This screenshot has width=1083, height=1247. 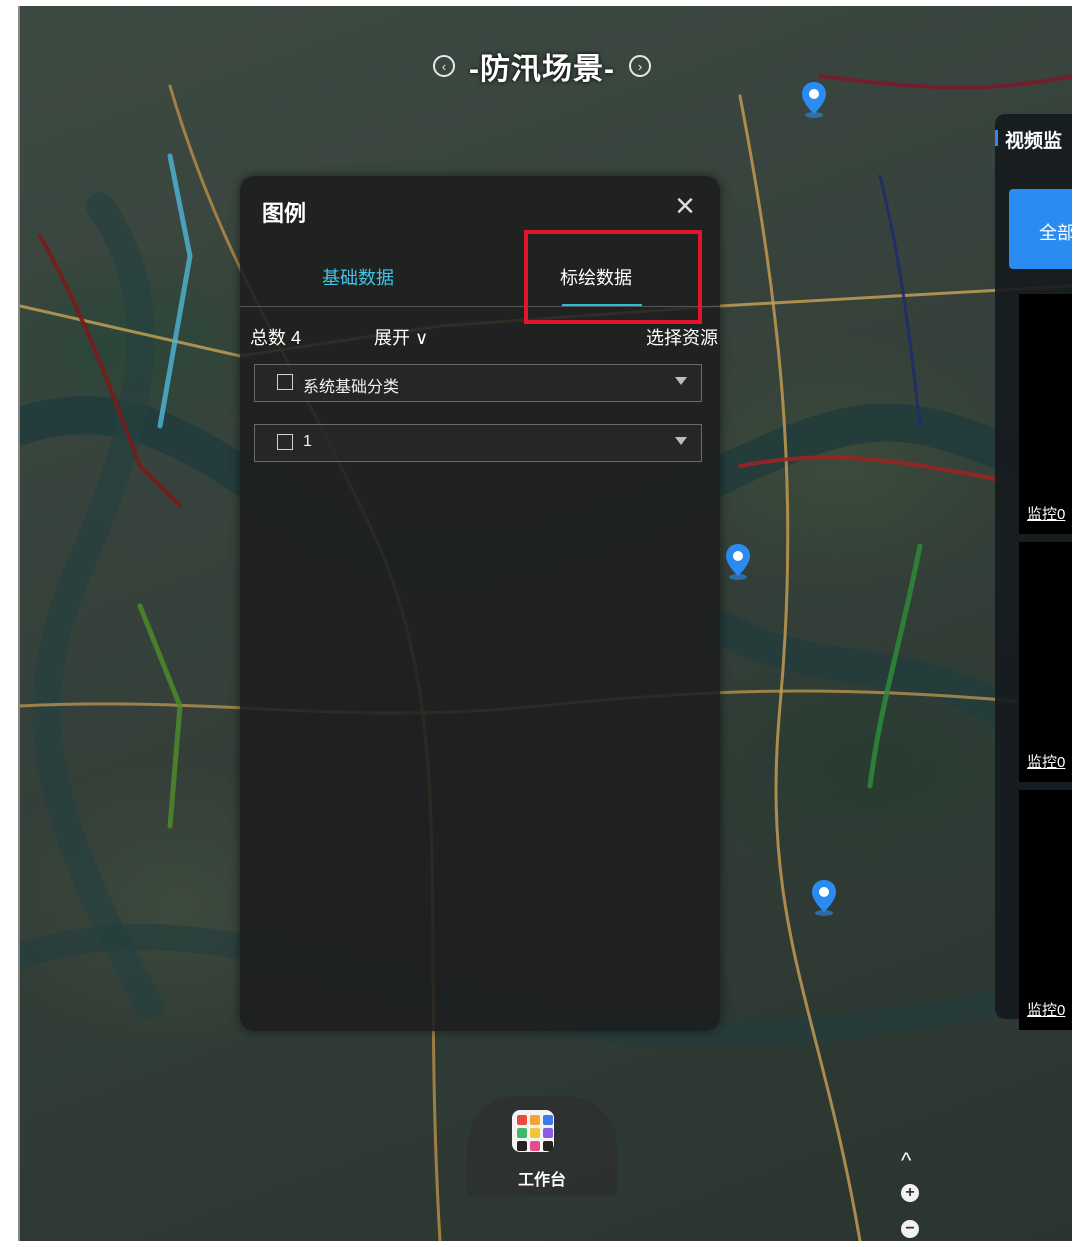 I want to click on zoom-controls: ^ + −, so click(x=910, y=1194).